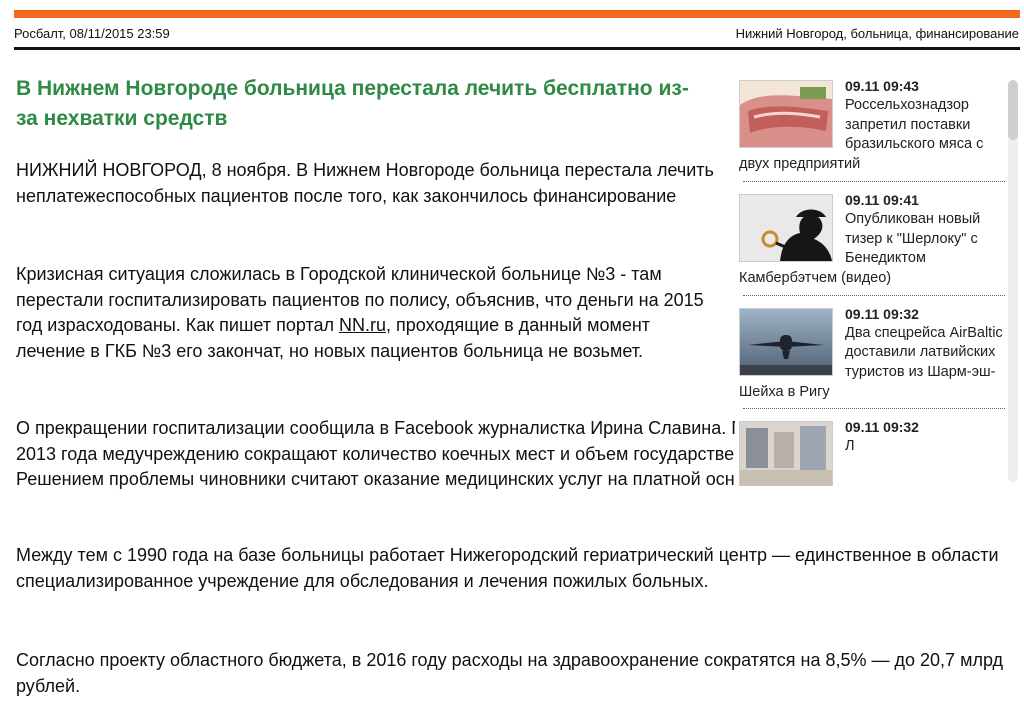 The width and height of the screenshot is (1024, 702). I want to click on header-divider, so click(517, 48).